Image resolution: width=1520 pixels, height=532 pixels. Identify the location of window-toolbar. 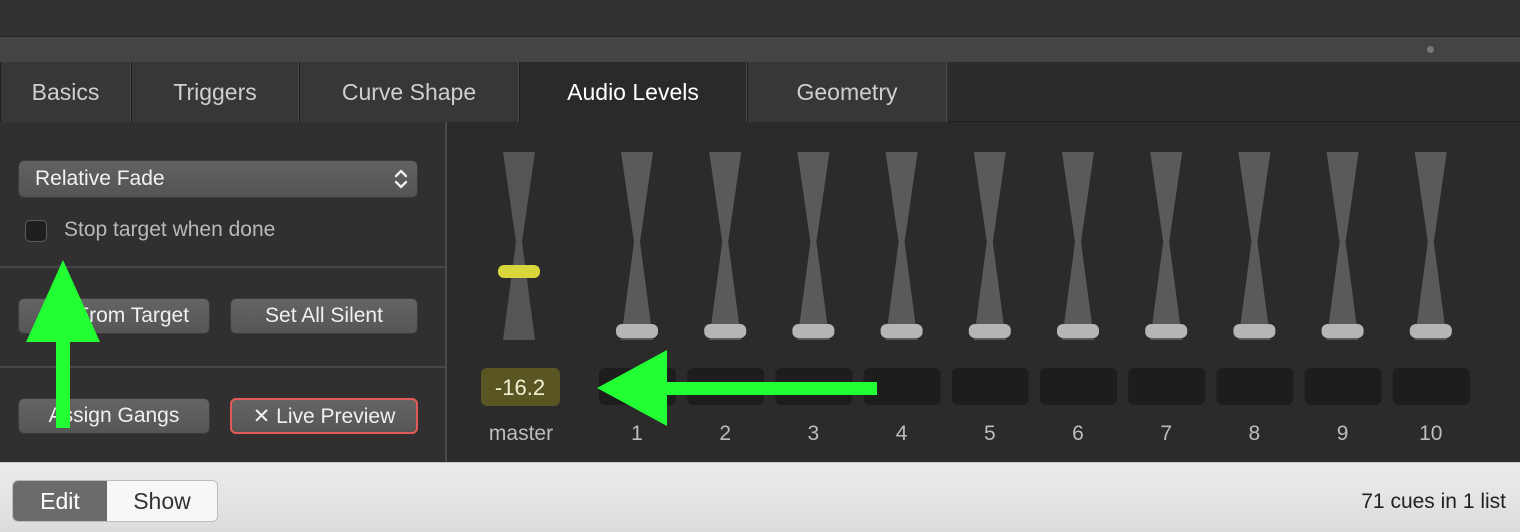
(760, 18).